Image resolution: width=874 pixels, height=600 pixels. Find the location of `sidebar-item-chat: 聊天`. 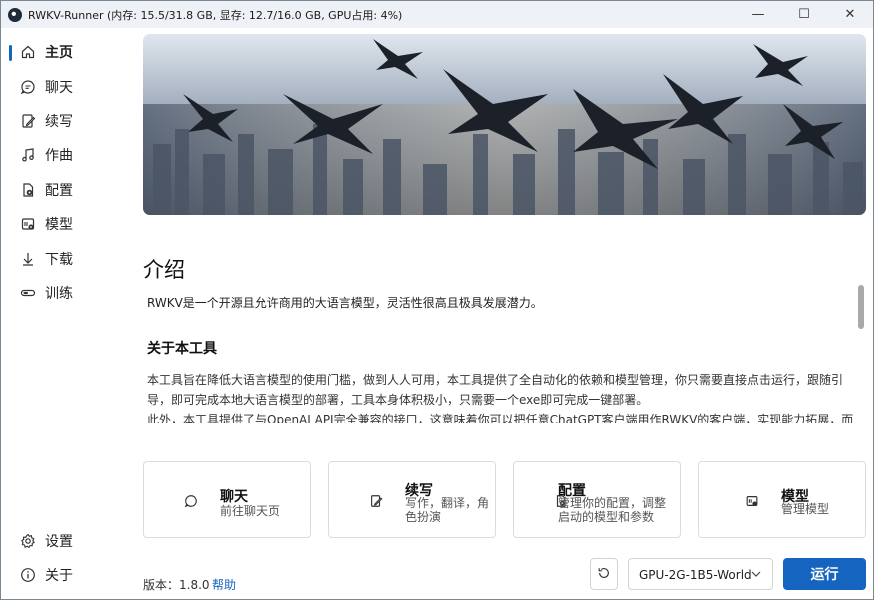

sidebar-item-chat: 聊天 is located at coordinates (66, 87).